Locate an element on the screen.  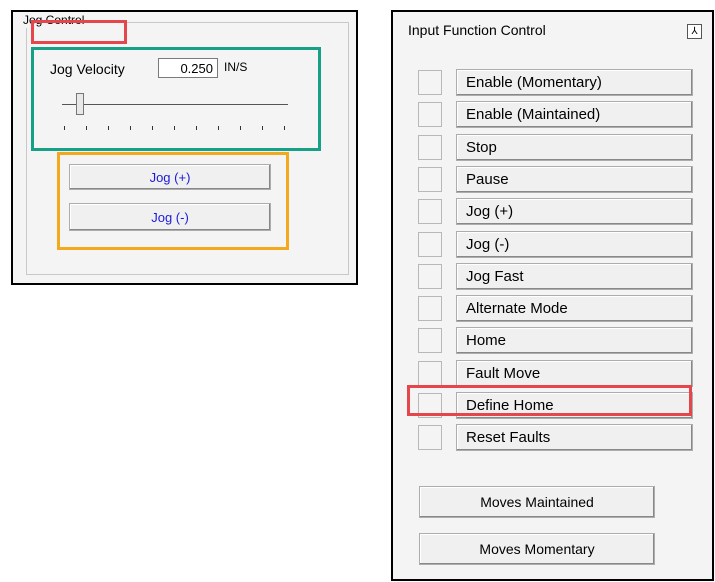
jog-velocity-highlight is located at coordinates (176, 99).